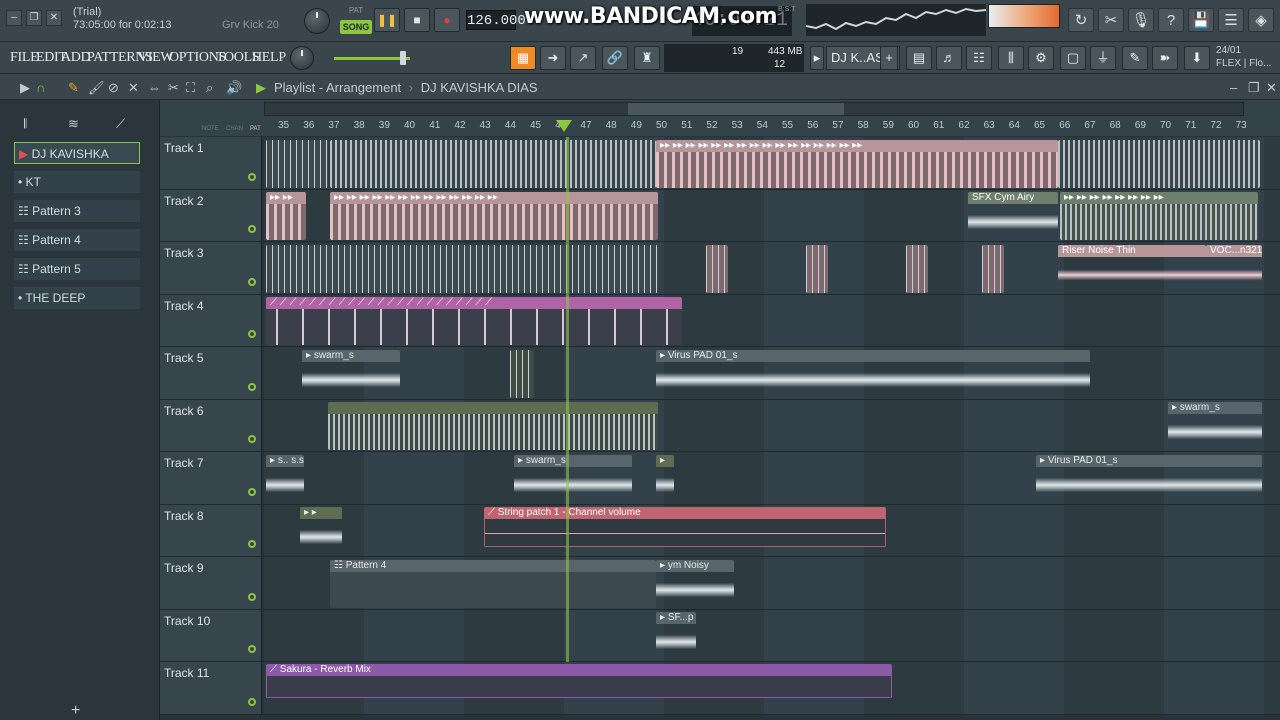 The width and height of the screenshot is (1280, 720). What do you see at coordinates (211, 268) in the screenshot?
I see `track-header: Track 3` at bounding box center [211, 268].